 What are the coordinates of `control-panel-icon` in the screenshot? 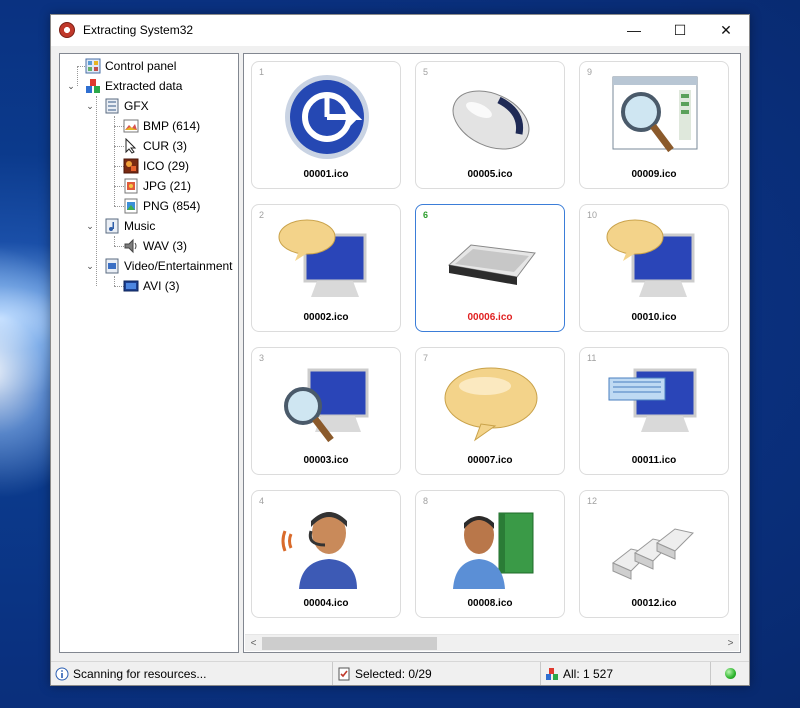 It's located at (93, 66).